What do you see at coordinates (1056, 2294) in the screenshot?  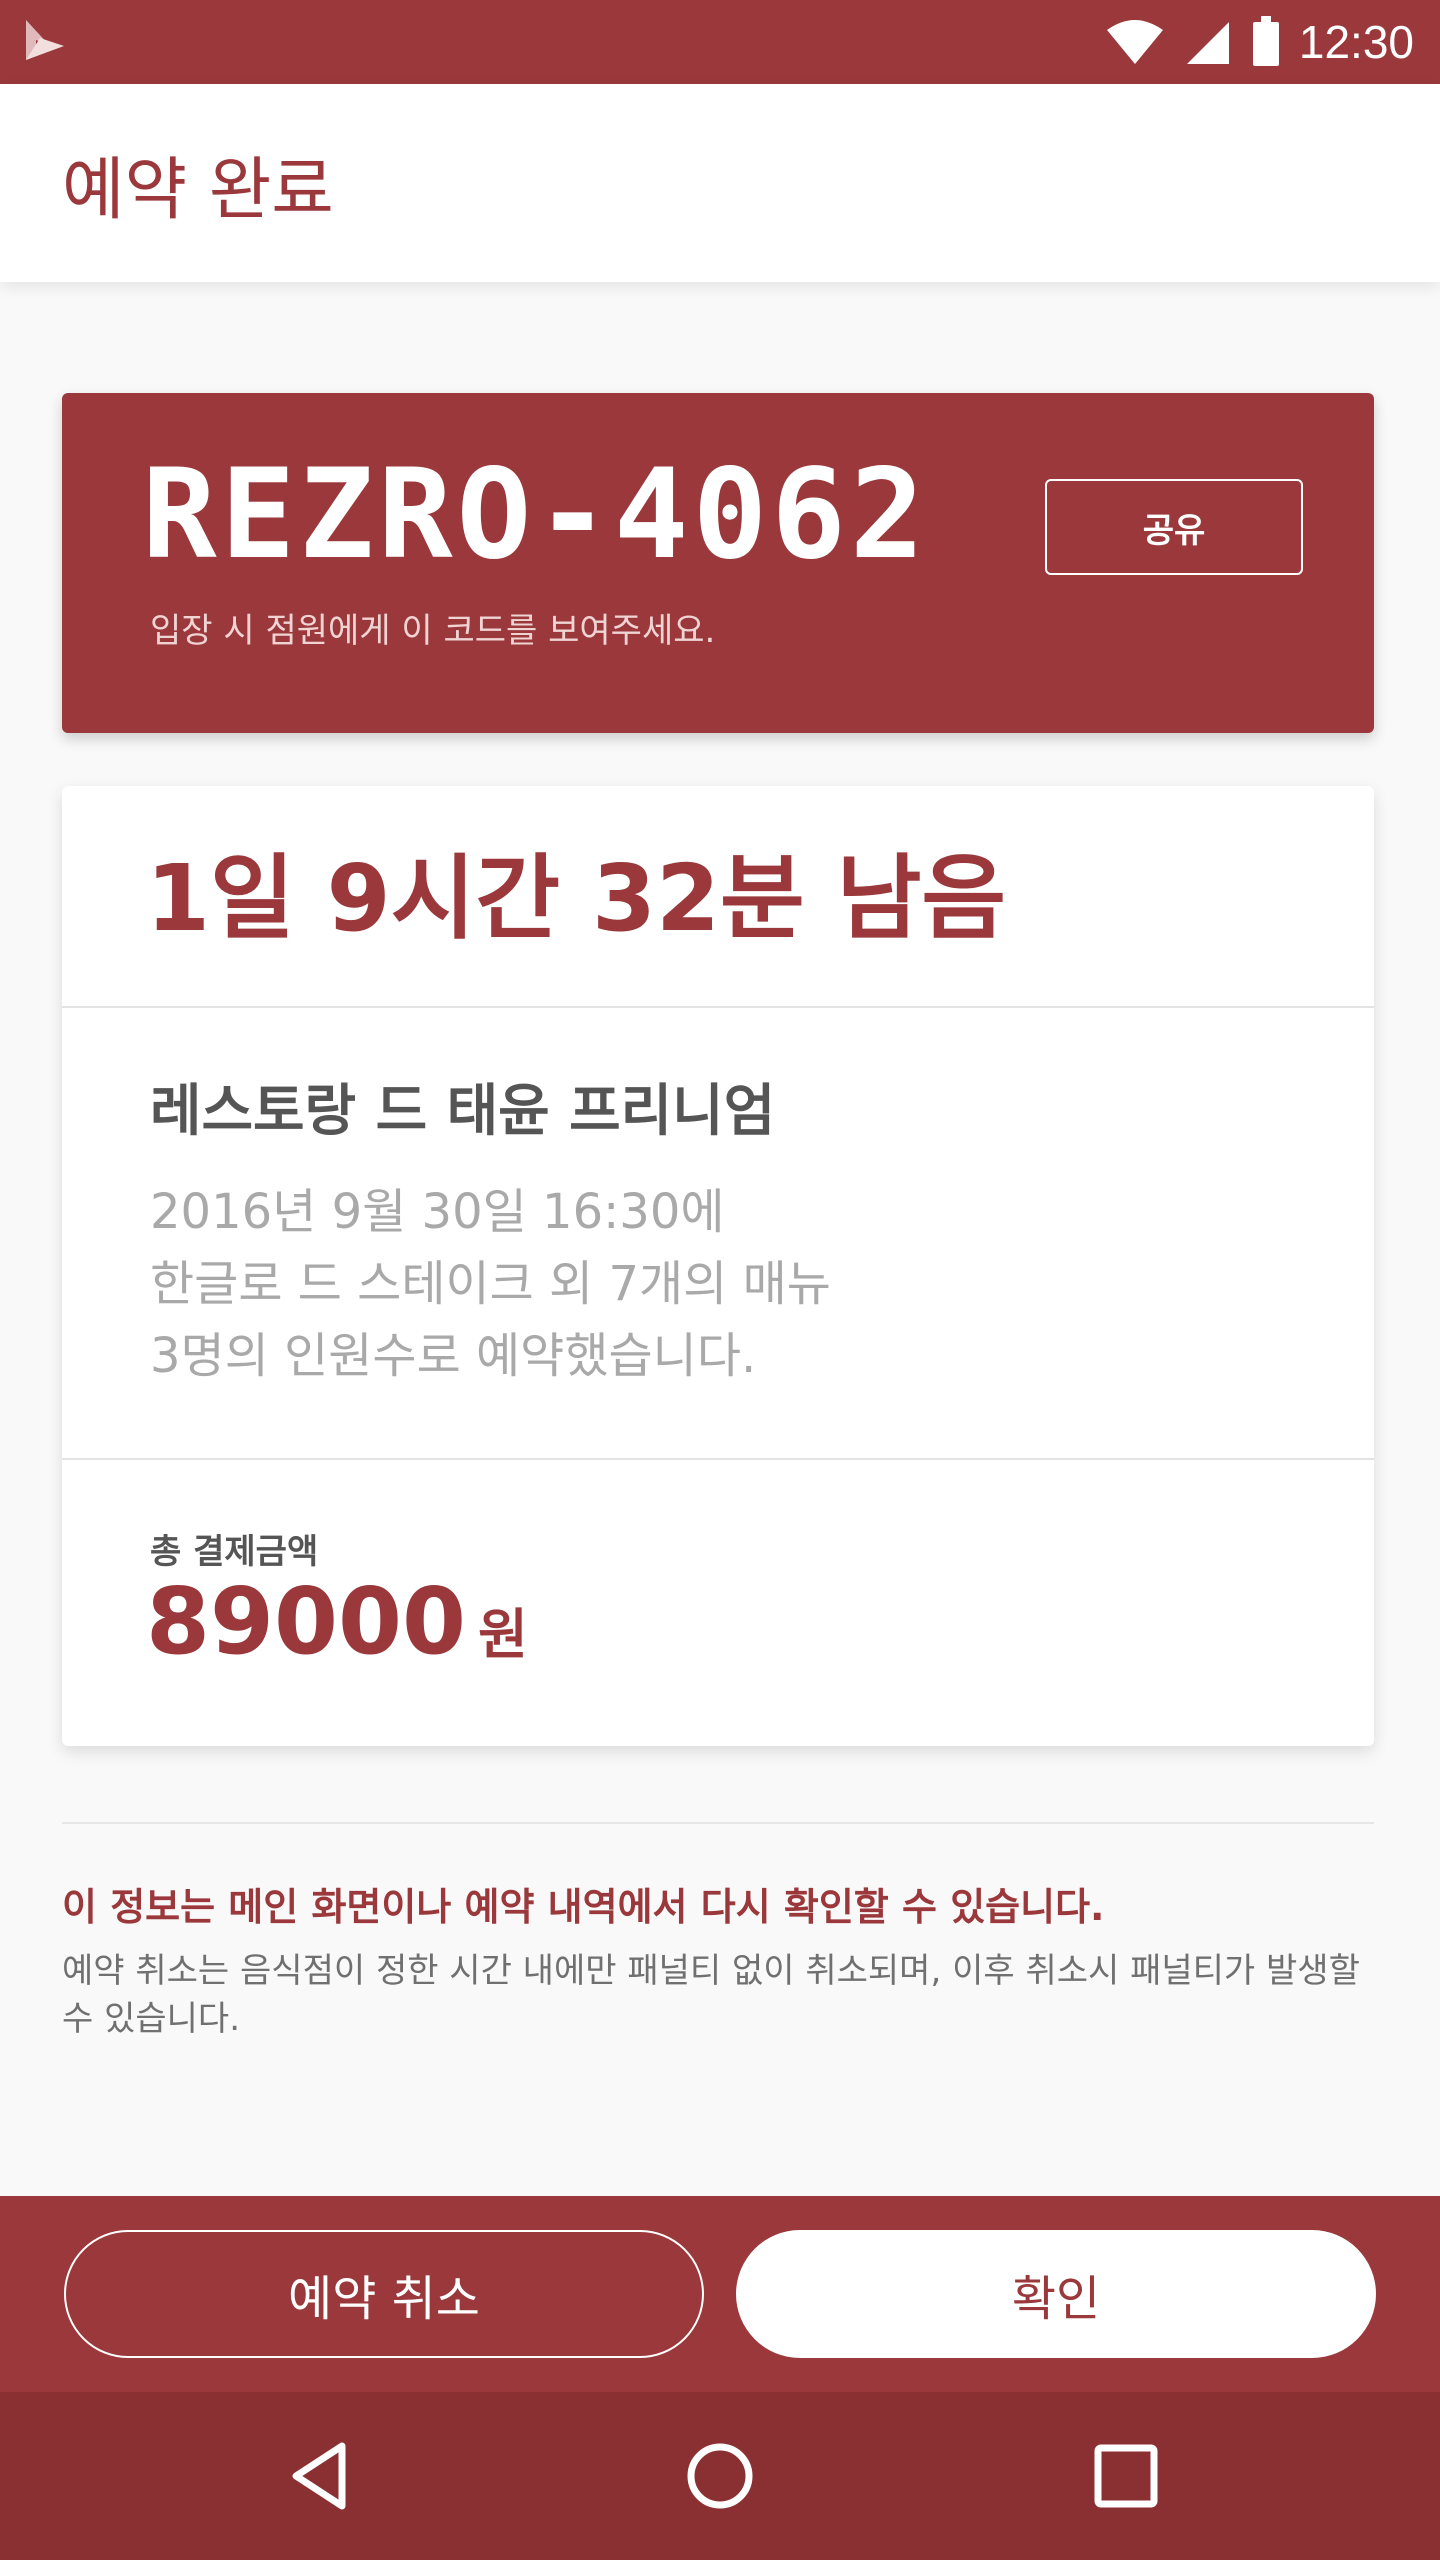 I see `confirm-button: 확인` at bounding box center [1056, 2294].